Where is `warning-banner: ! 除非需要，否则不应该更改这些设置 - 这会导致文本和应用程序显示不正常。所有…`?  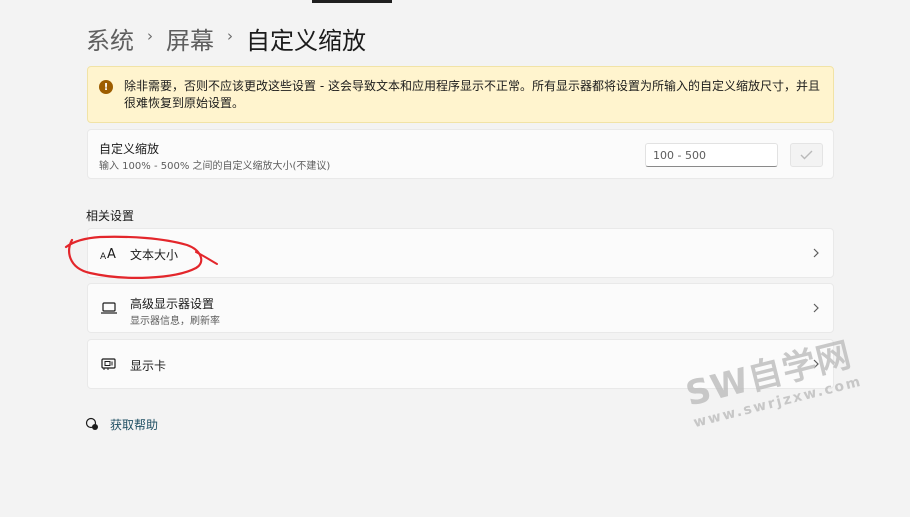 warning-banner: ! 除非需要，否则不应该更改这些设置 - 这会导致文本和应用程序显示不正常。所有… is located at coordinates (460, 94).